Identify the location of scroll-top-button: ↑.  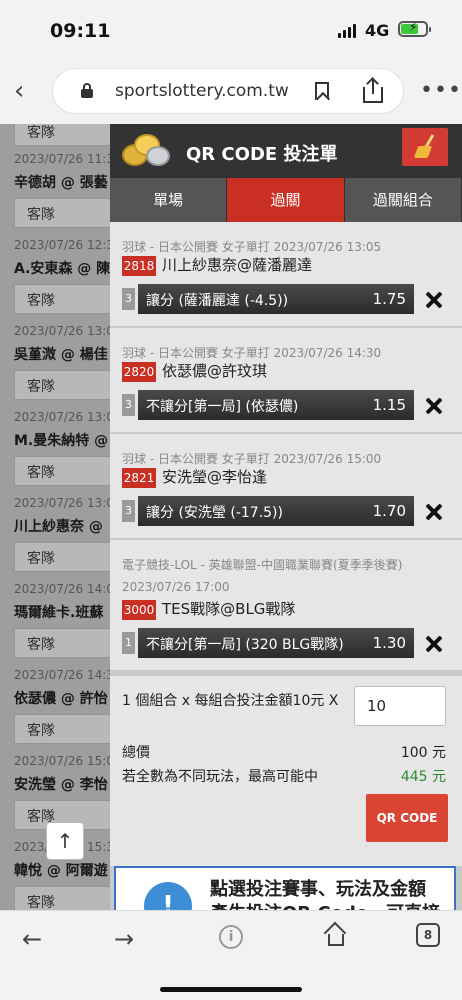
(65, 841).